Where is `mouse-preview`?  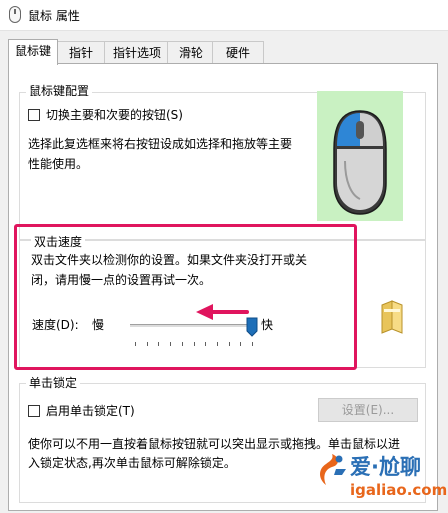 mouse-preview is located at coordinates (360, 156).